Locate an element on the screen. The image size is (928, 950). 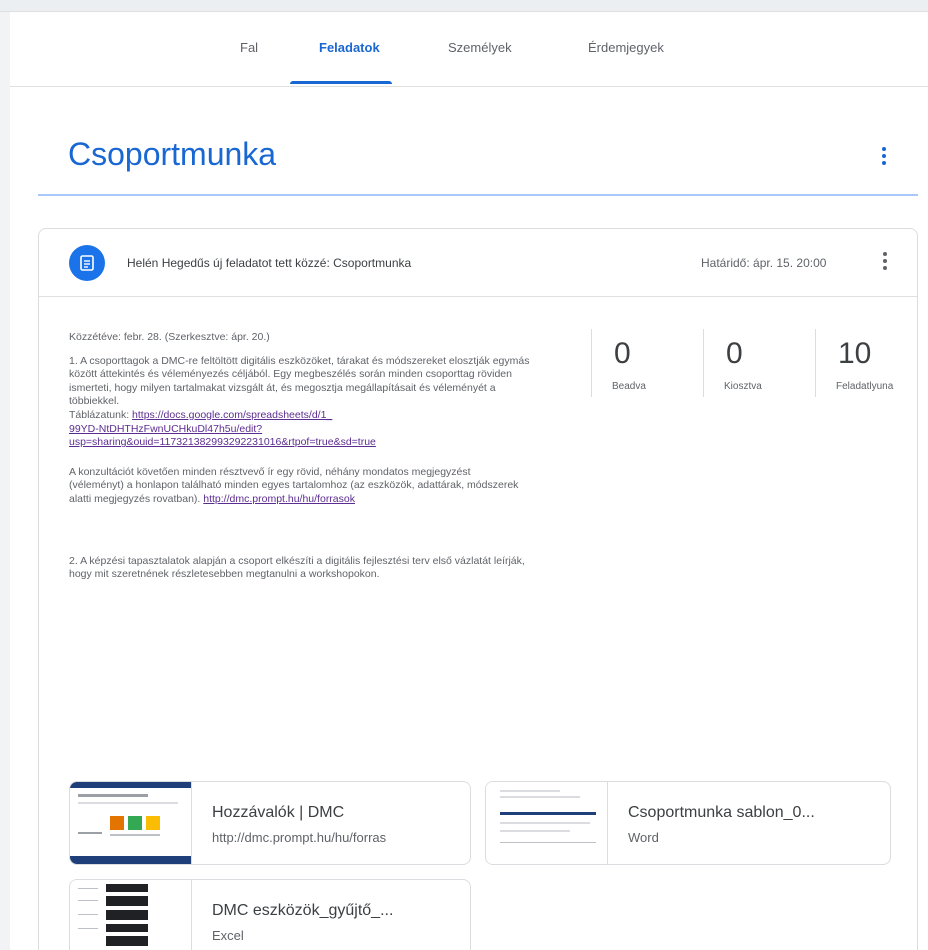
stat-value: 10 is located at coordinates (855, 353).